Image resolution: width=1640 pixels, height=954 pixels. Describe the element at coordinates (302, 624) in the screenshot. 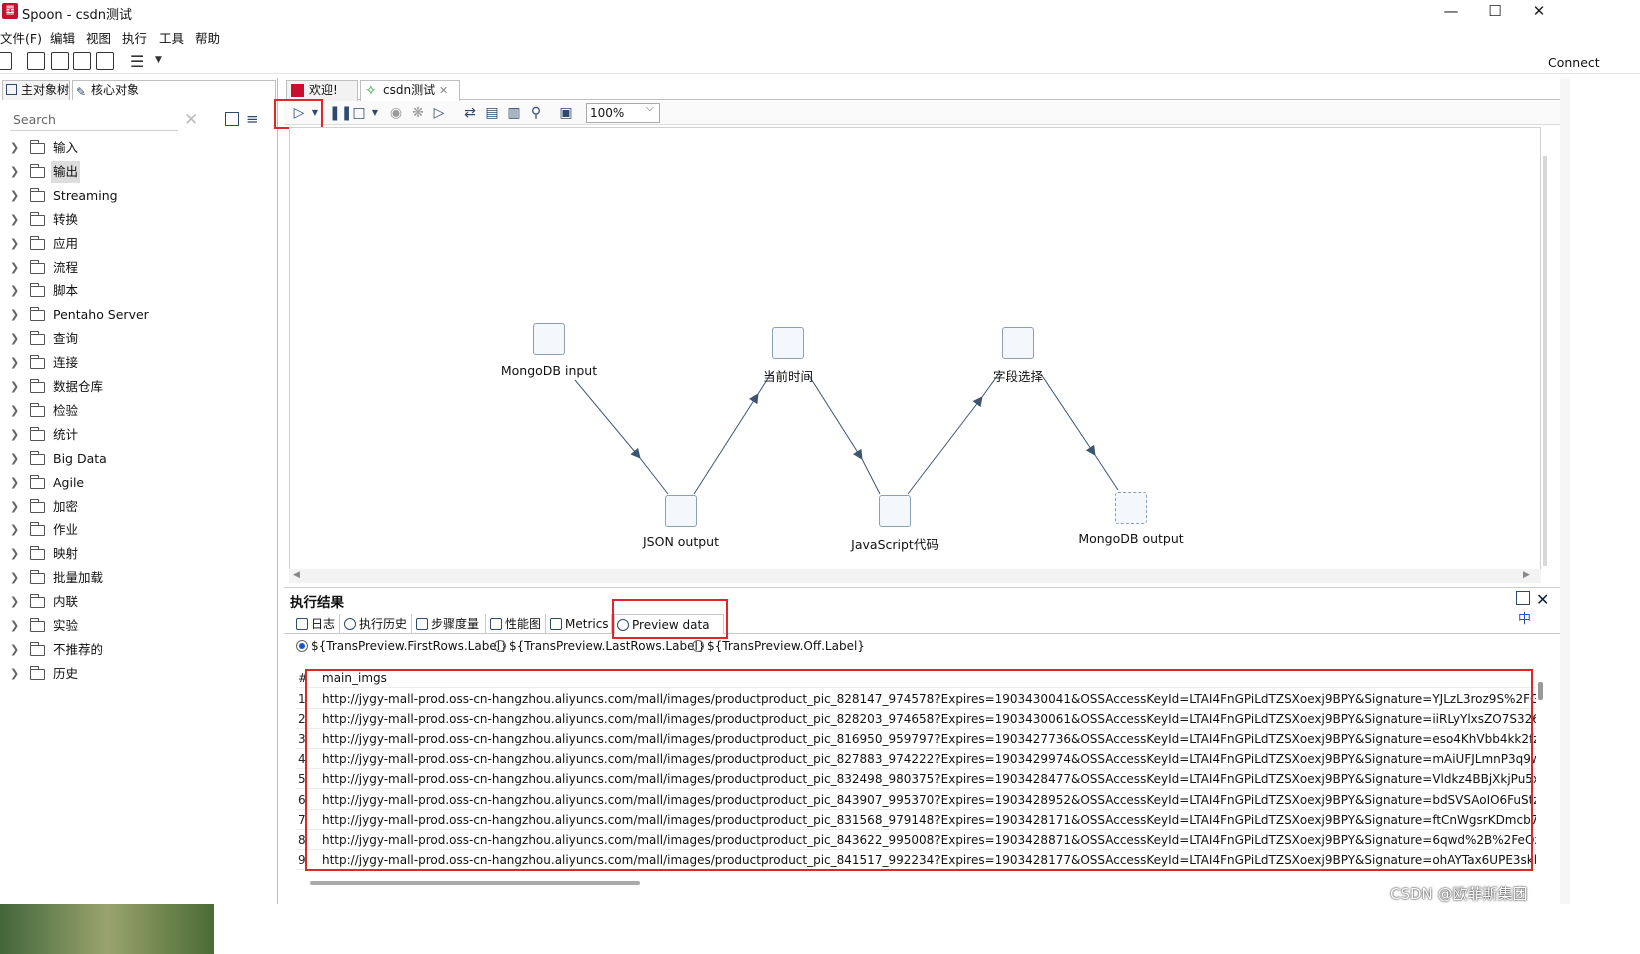

I see `log-icon` at that location.